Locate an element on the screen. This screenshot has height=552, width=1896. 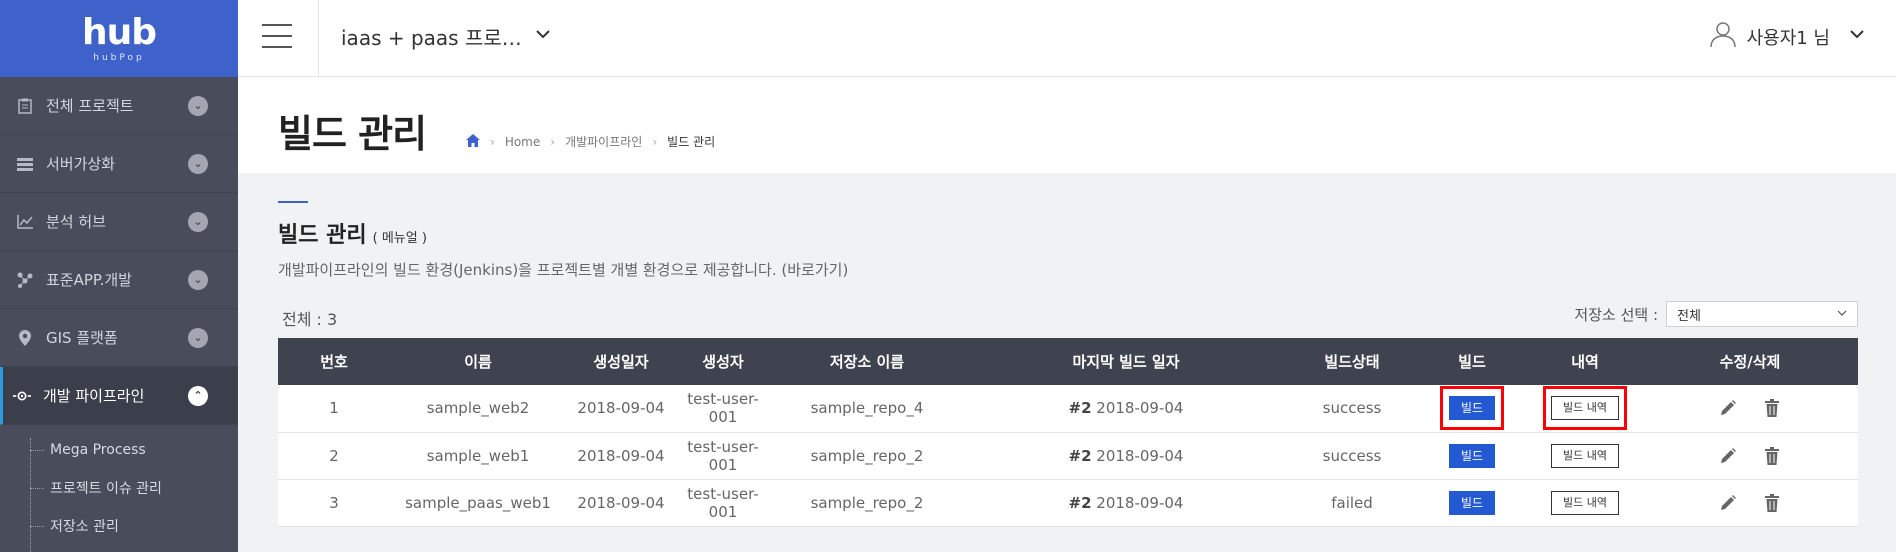
breadcrumb-current: 빌드 관리 is located at coordinates (691, 142).